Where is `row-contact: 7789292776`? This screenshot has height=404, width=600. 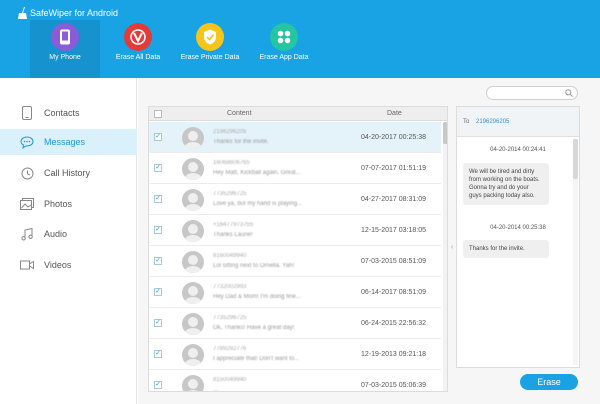 row-contact: 7789292776 is located at coordinates (230, 349).